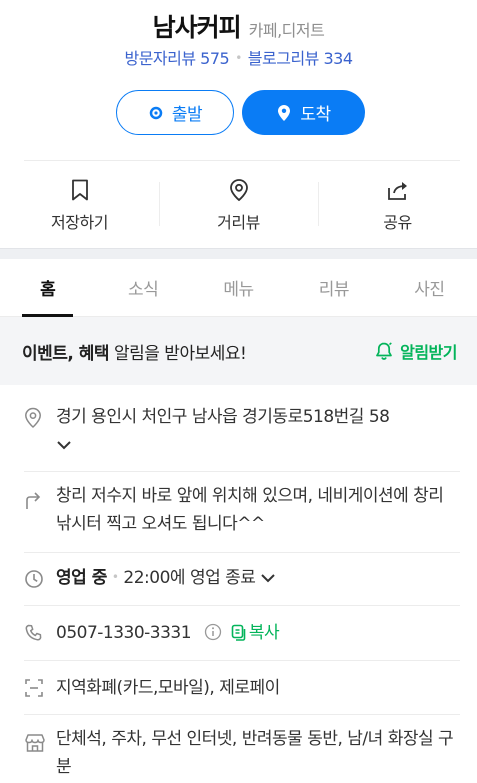  Describe the element at coordinates (79, 222) in the screenshot. I see `save-label: 저장하기` at that location.